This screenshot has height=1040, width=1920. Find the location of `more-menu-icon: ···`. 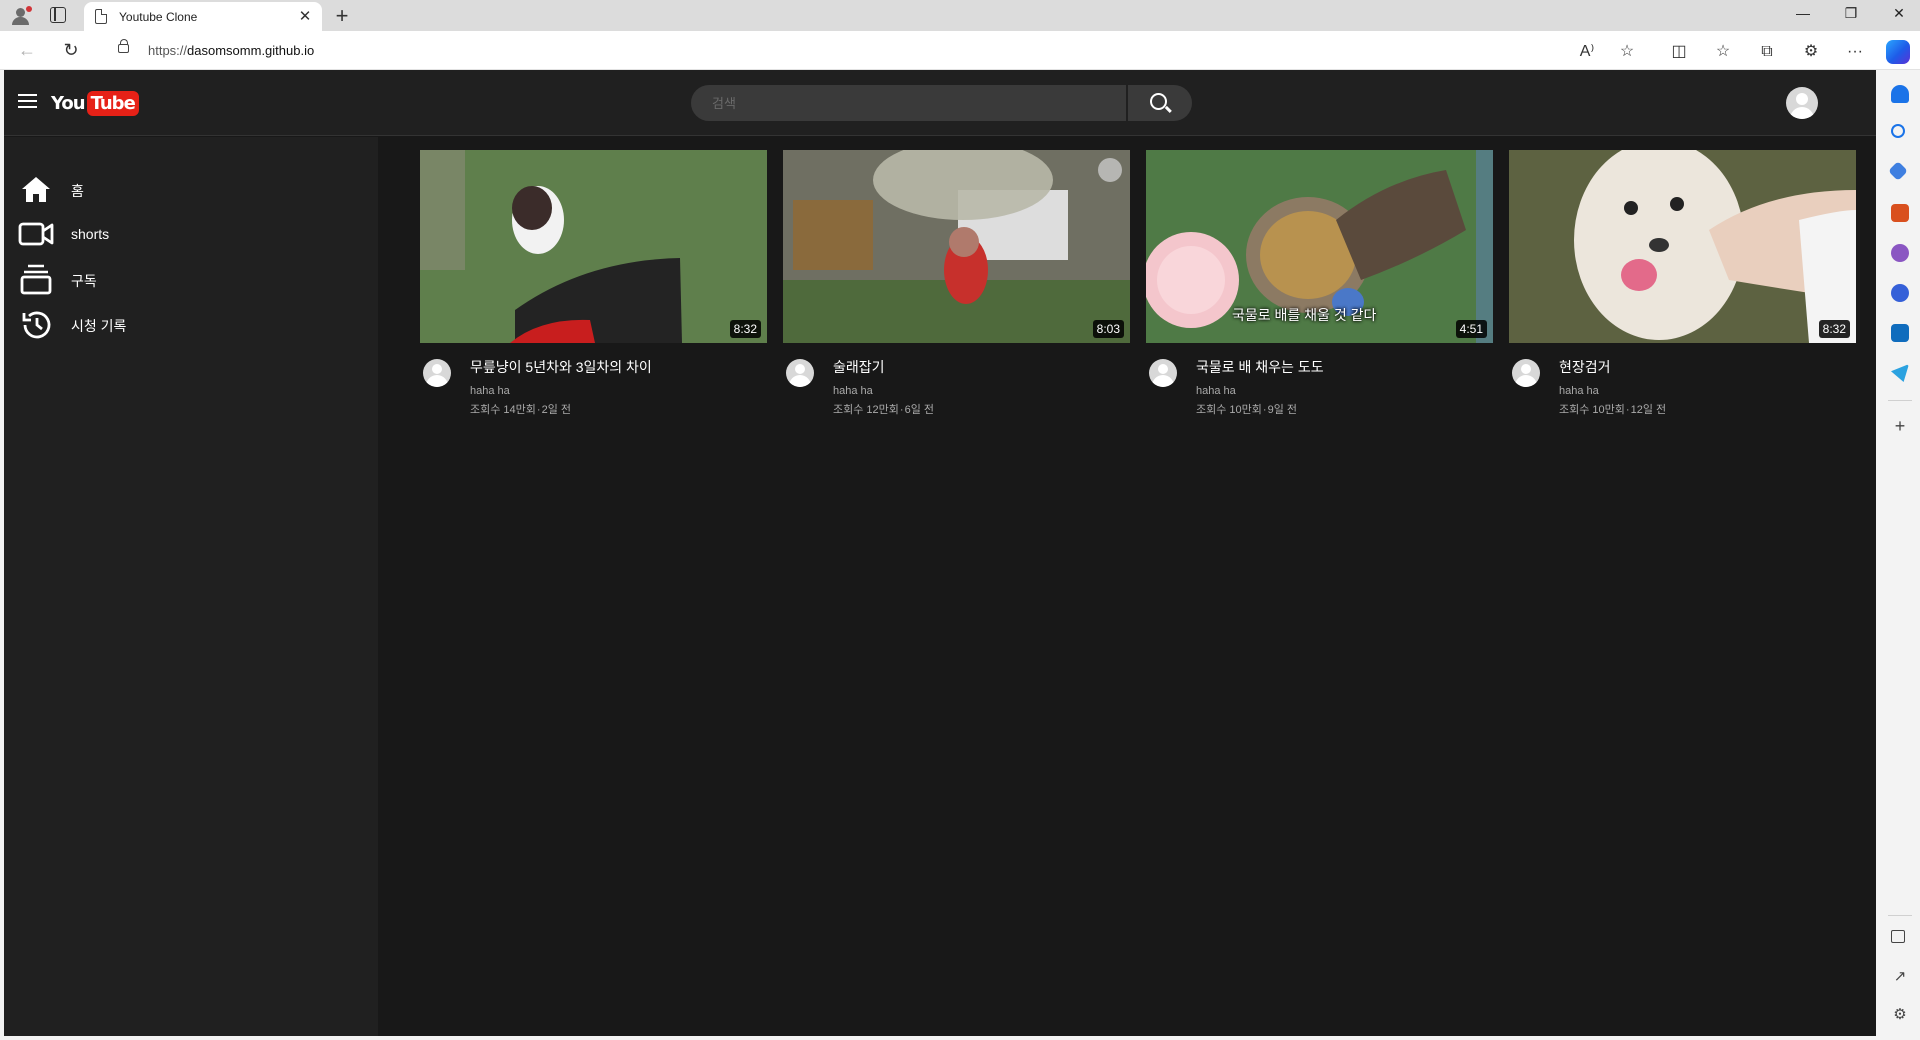

more-menu-icon: ··· is located at coordinates (1855, 52).